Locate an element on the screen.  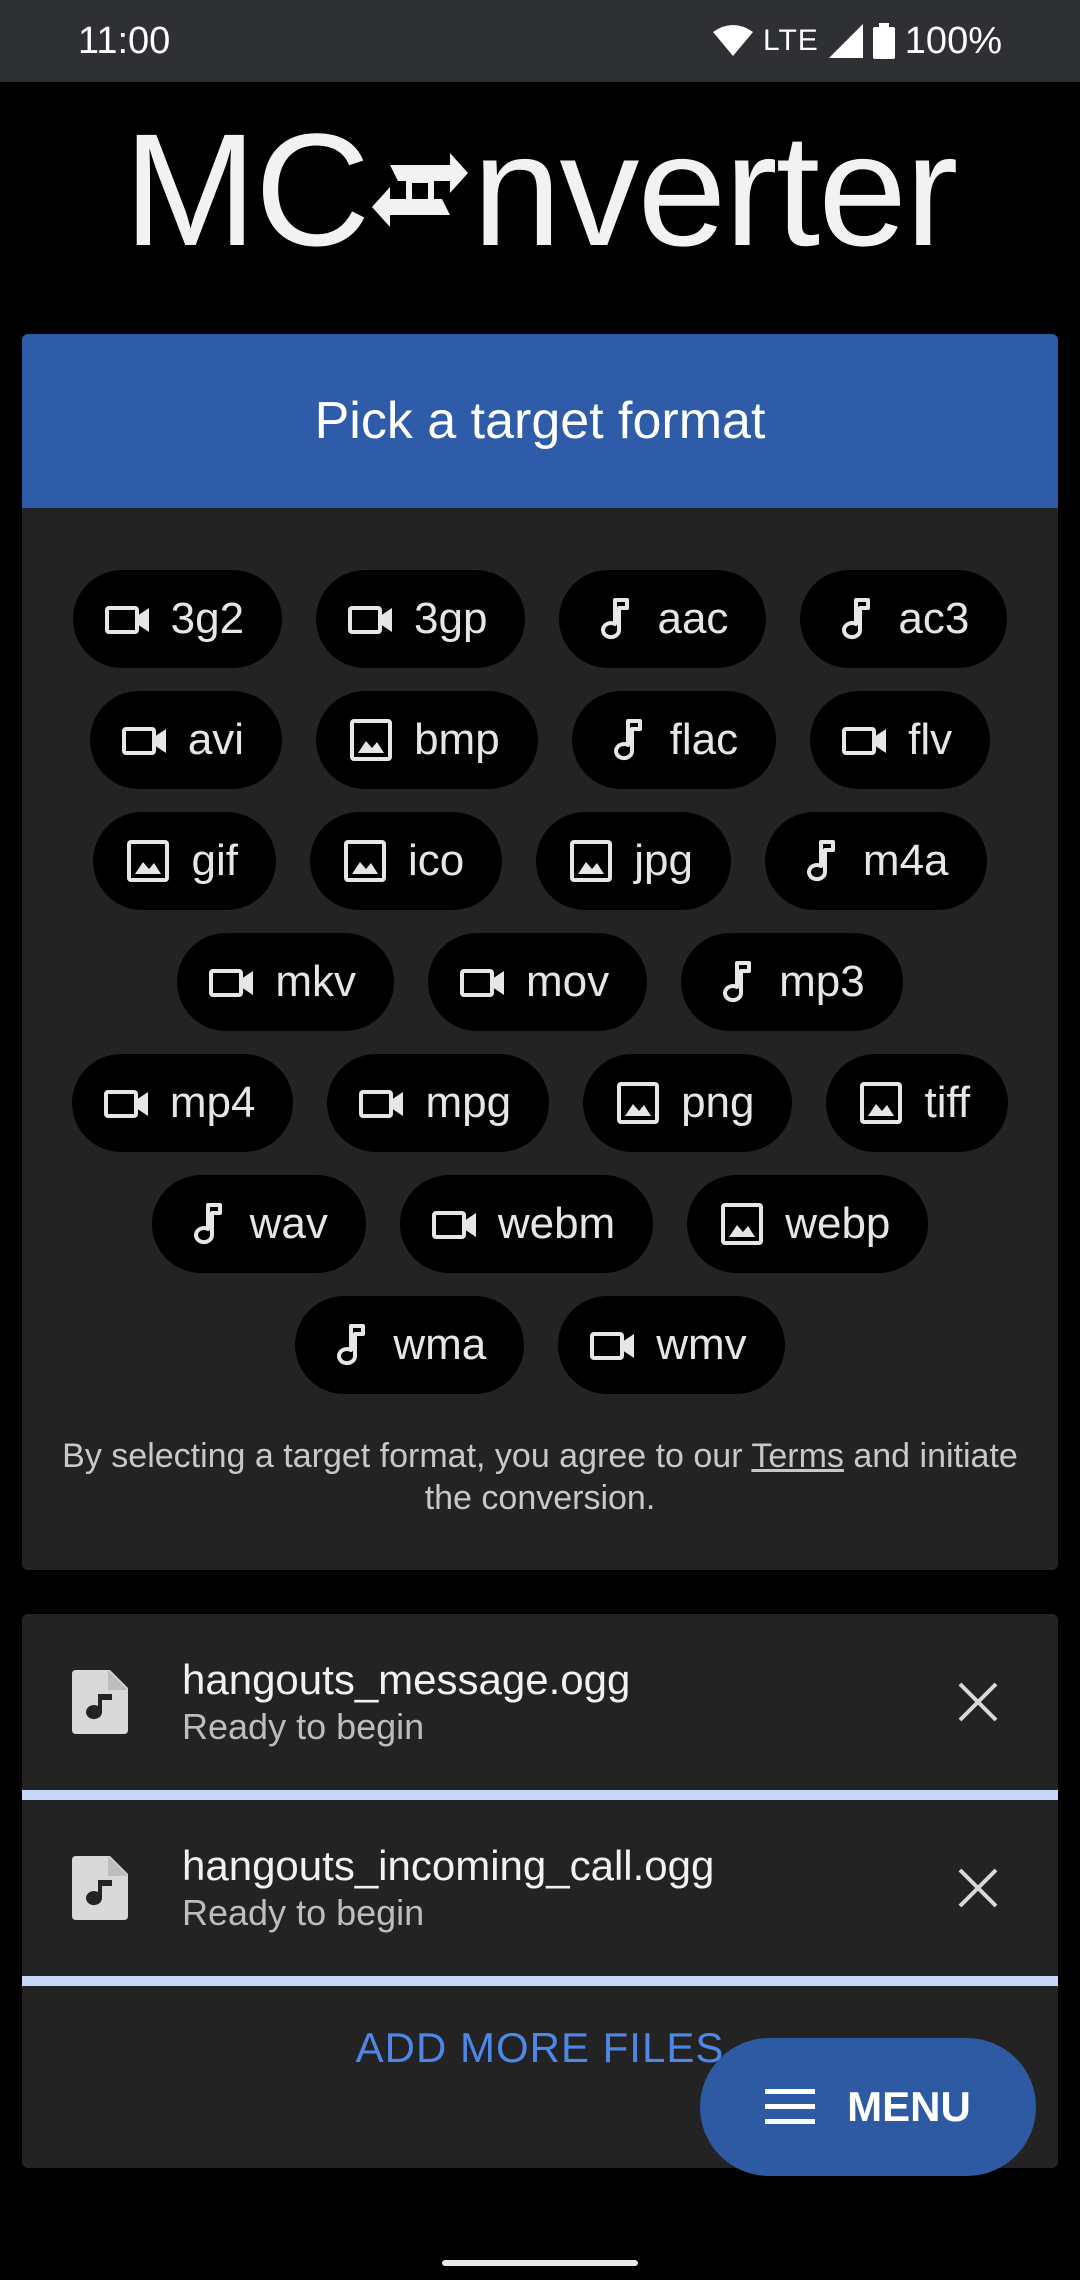
format-chip-gif: gif is located at coordinates (184, 860).